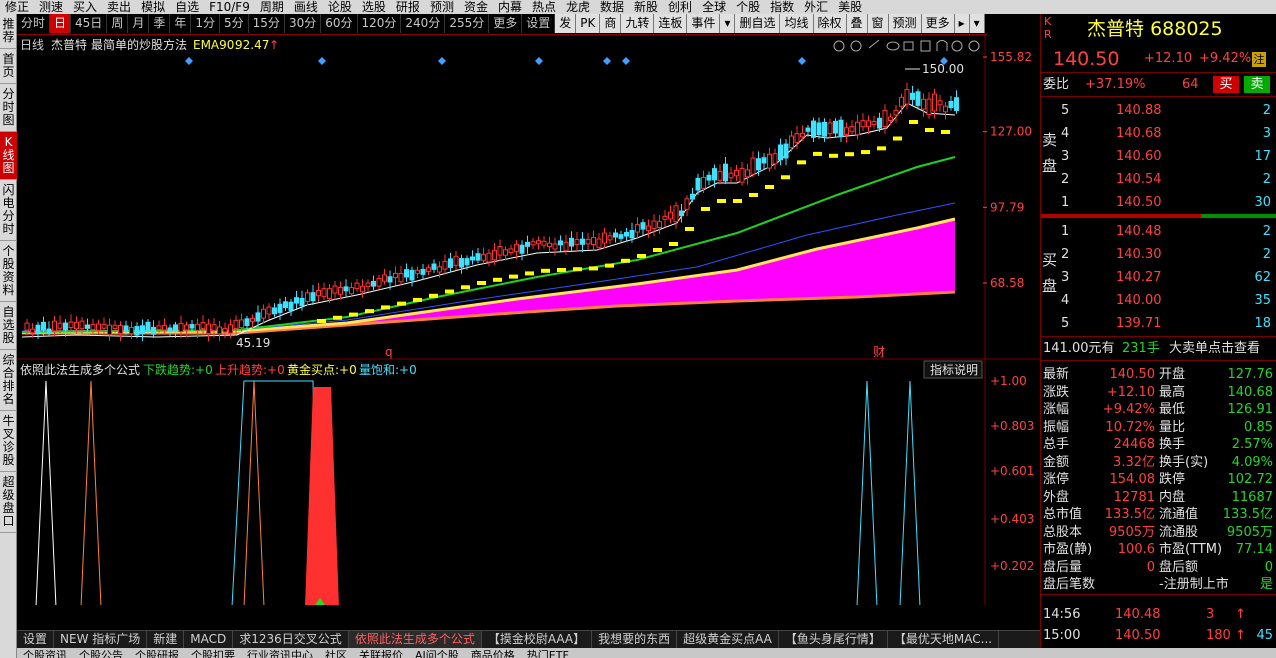  Describe the element at coordinates (476, 7) in the screenshot. I see `topbar-item: 资金` at that location.